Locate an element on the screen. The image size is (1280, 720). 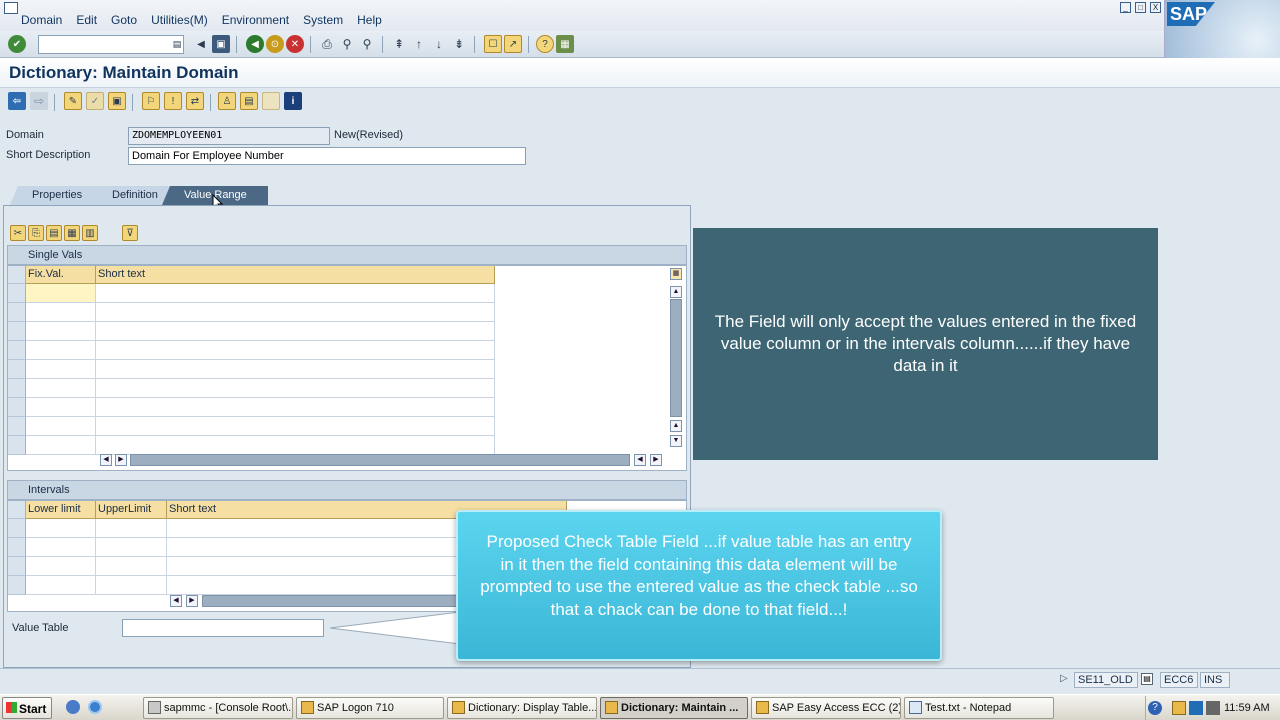
maximize-icon: □ is located at coordinates (1140, 7).